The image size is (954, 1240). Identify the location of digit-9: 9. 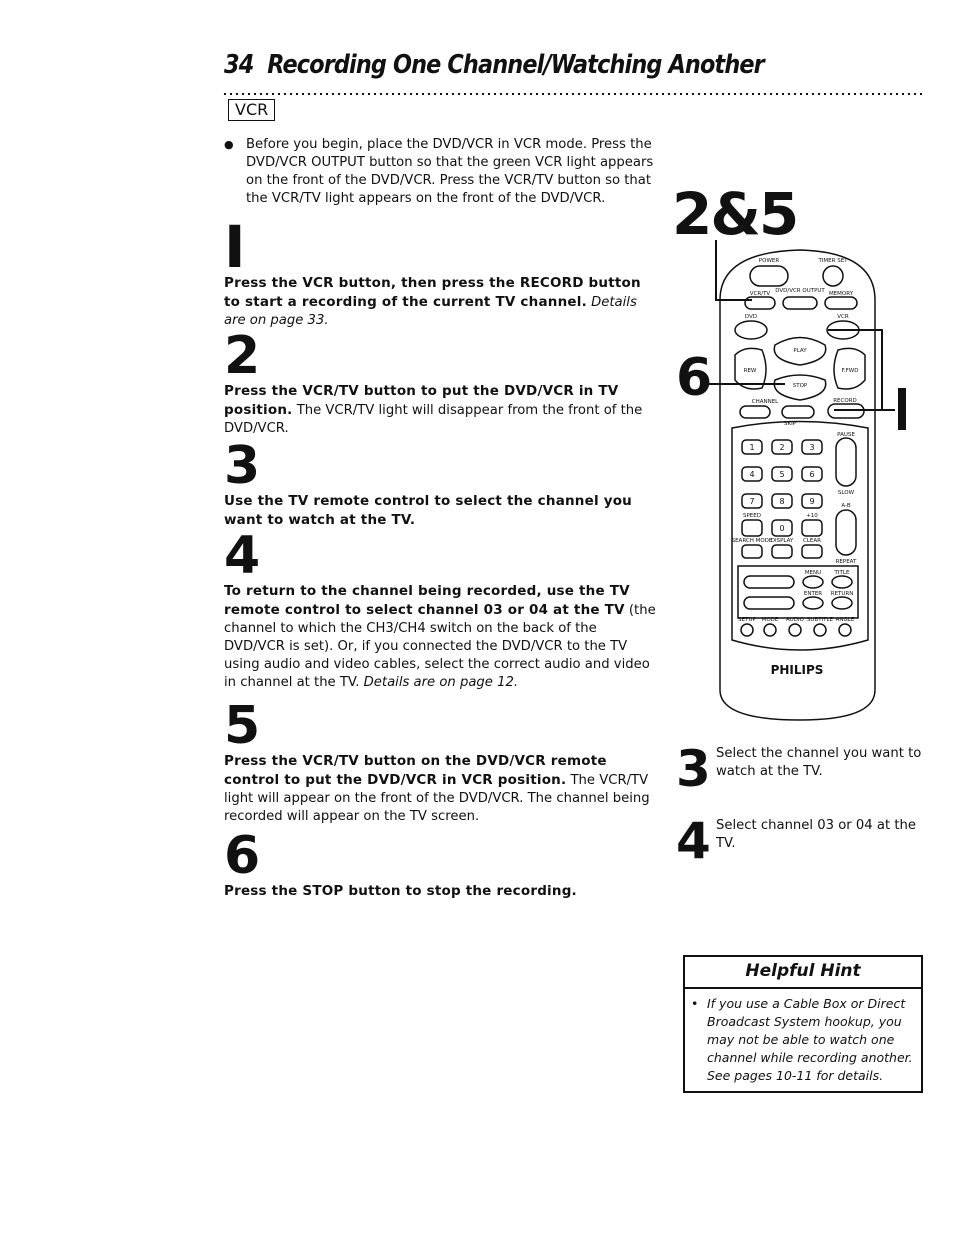
(811, 501).